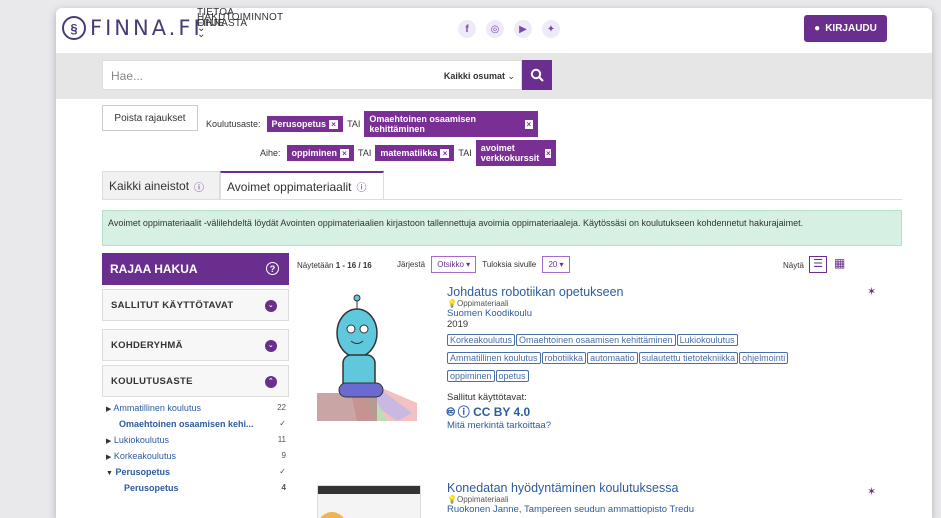 The image size is (941, 518). I want to click on grid-view-icon: ▦, so click(839, 263).